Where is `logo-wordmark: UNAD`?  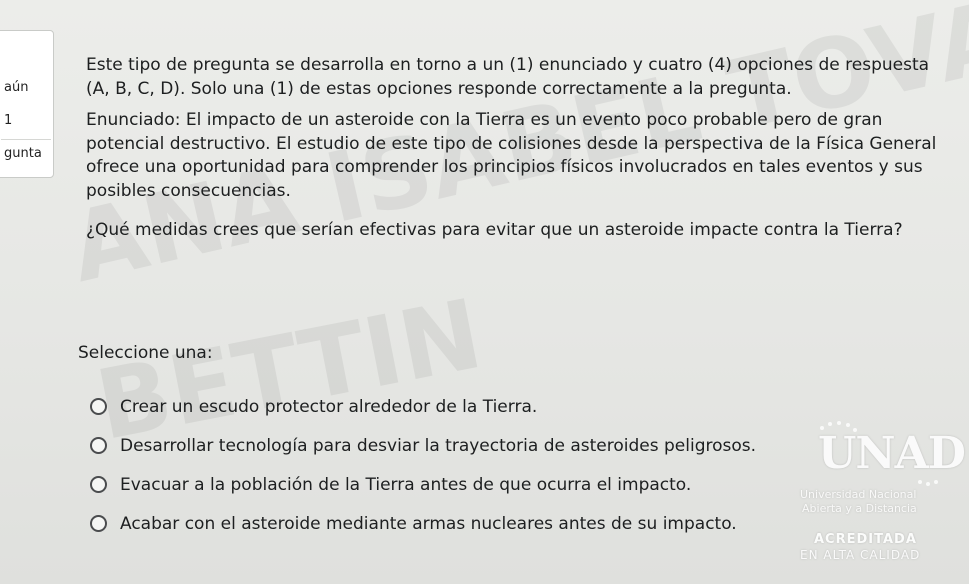
logo-wordmark: UNAD is located at coordinates (892, 453).